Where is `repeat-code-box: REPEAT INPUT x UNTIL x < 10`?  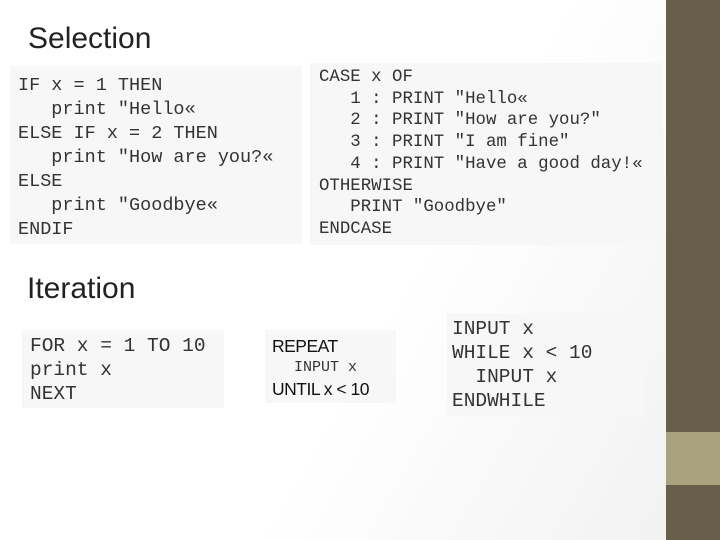
repeat-code-box: REPEAT INPUT x UNTIL x < 10 is located at coordinates (330, 366).